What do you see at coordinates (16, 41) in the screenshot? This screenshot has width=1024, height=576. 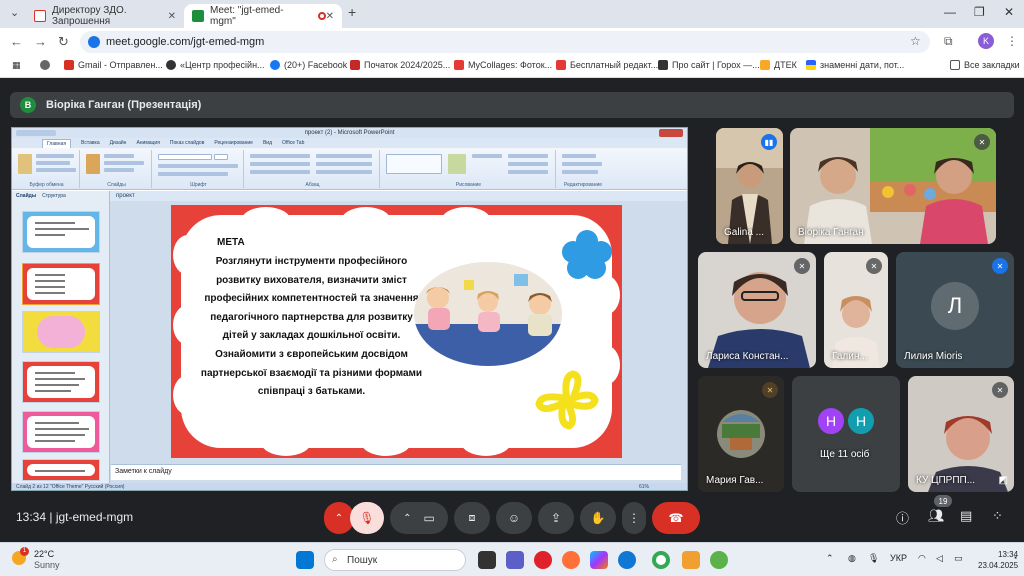 I see `back-icon: ←` at bounding box center [16, 41].